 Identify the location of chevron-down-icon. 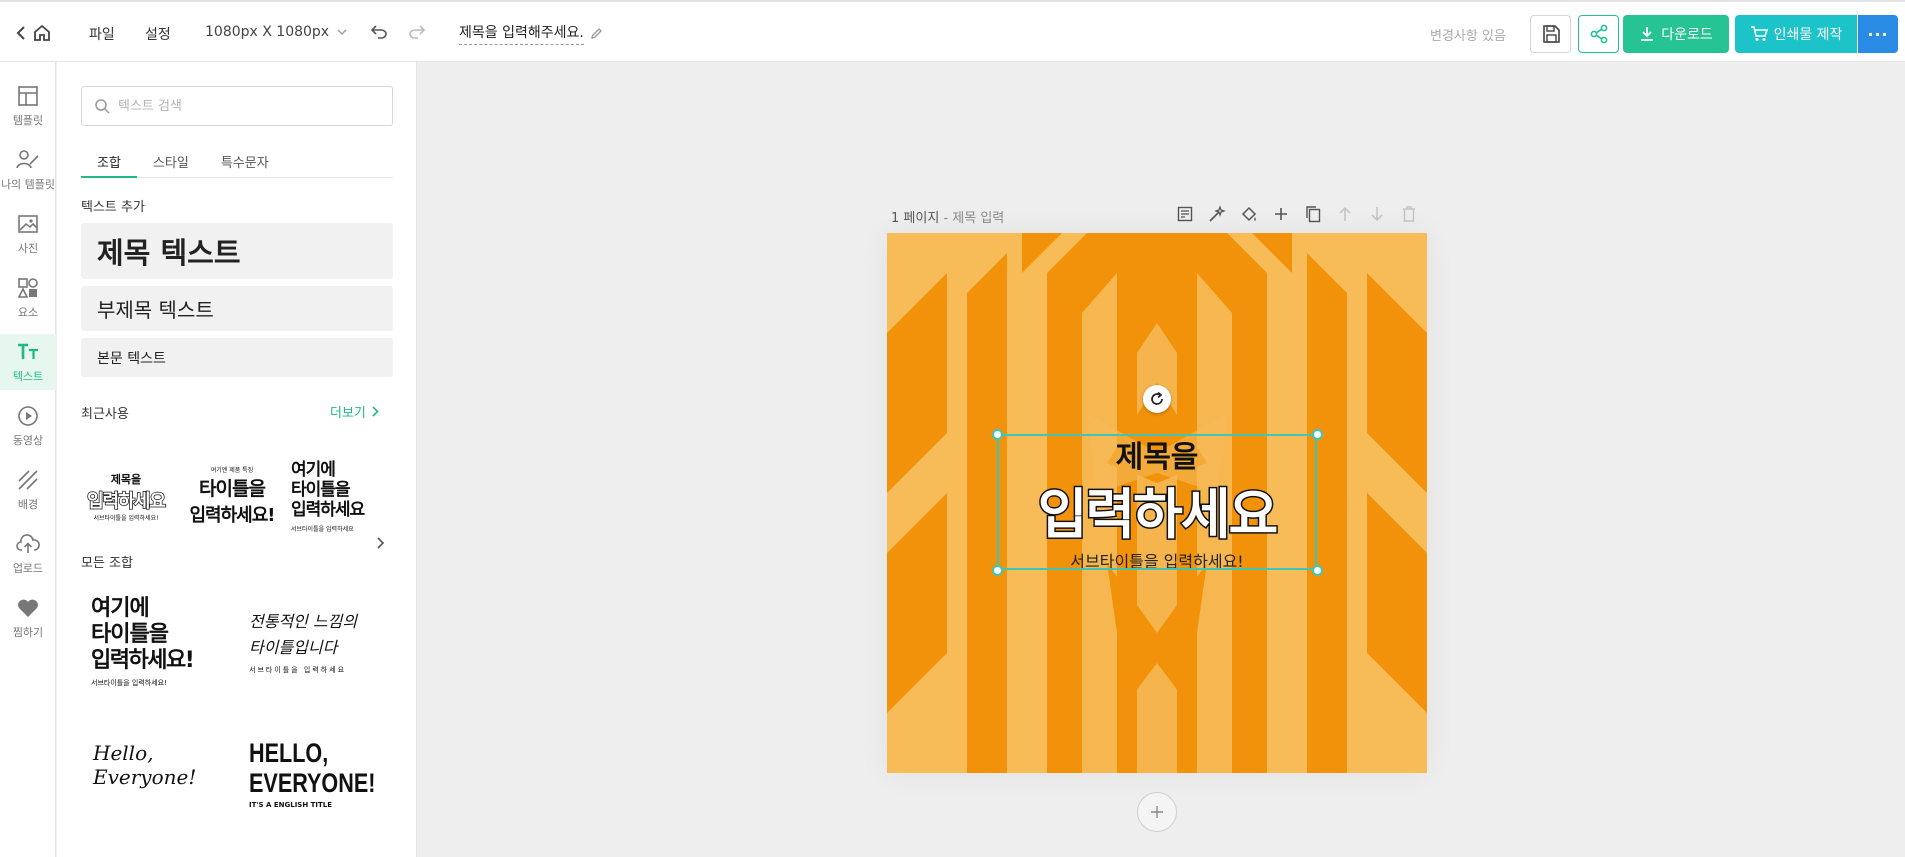
(342, 32).